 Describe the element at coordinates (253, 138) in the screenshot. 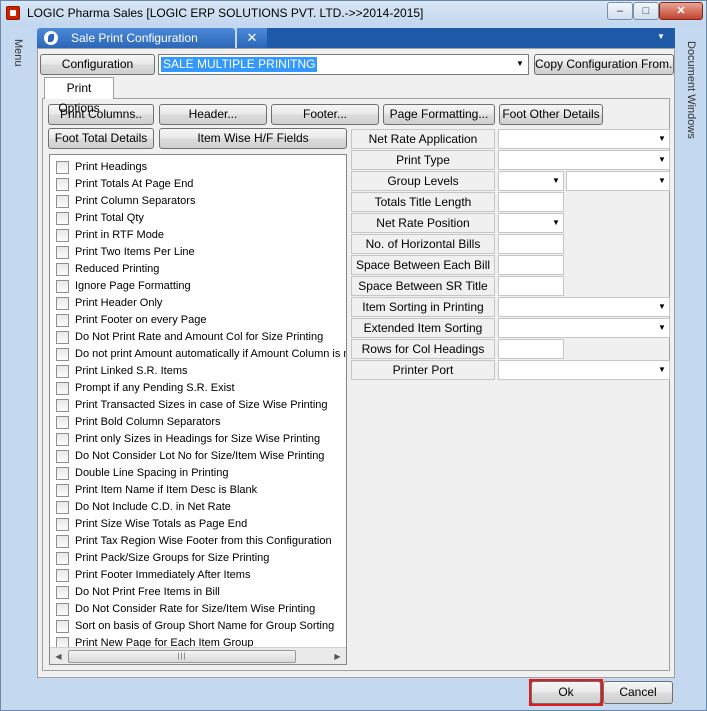

I see `item-wise-hf-fields-button: Item Wise H/F Fields` at that location.